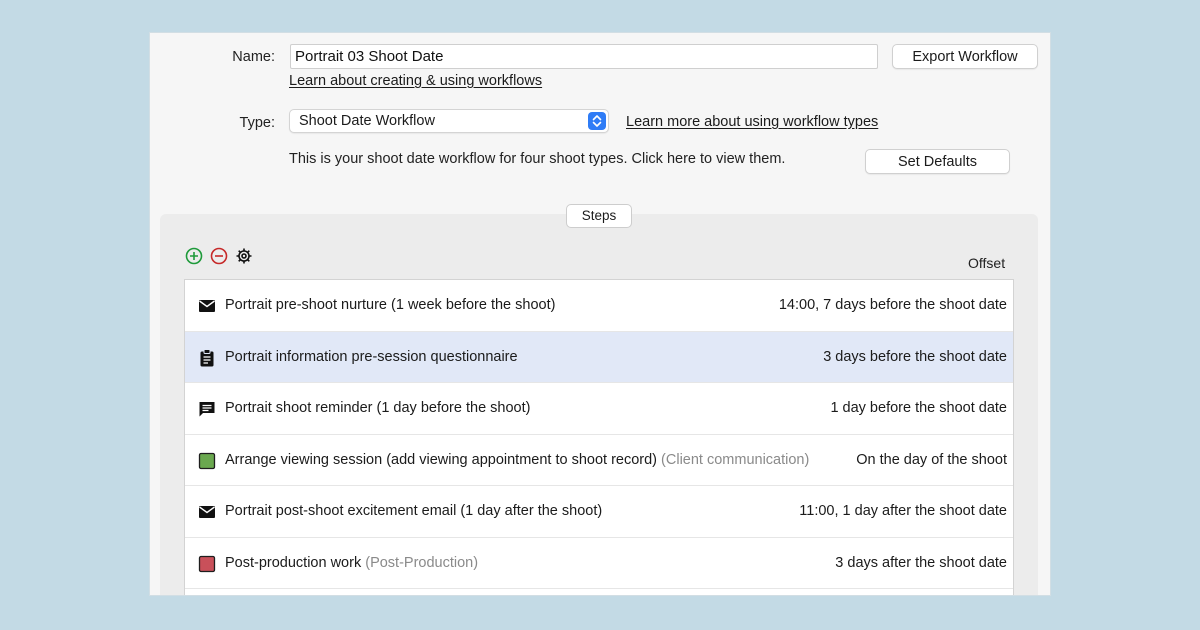  Describe the element at coordinates (965, 56) in the screenshot. I see `export-workflow-button: Export Workflow` at that location.